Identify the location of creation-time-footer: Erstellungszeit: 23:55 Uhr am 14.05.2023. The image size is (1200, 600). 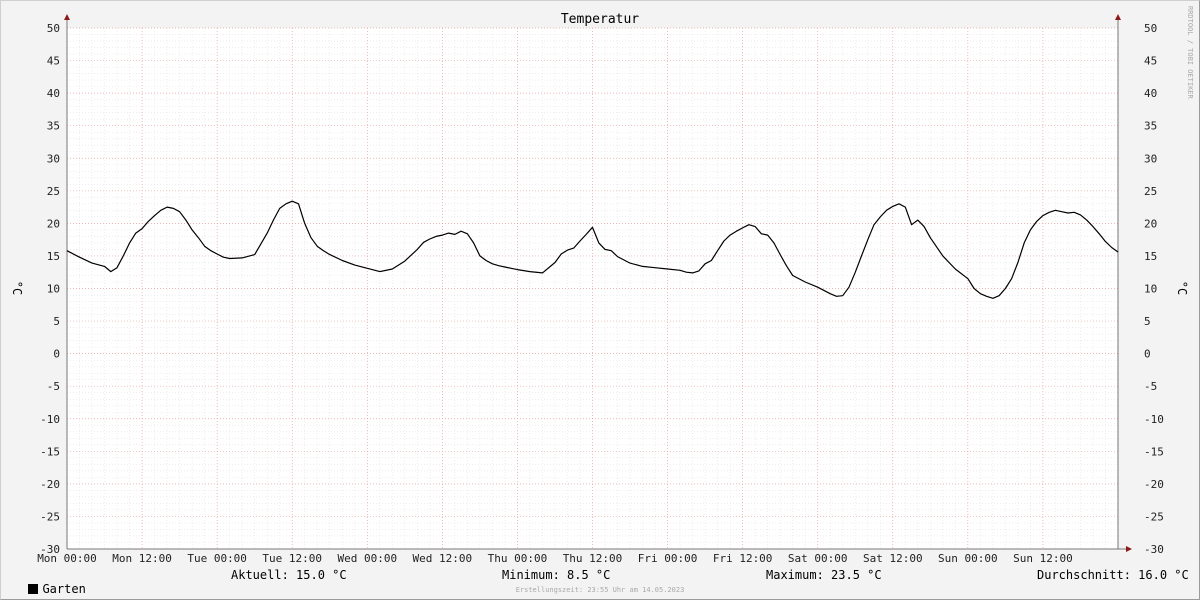
(600, 590).